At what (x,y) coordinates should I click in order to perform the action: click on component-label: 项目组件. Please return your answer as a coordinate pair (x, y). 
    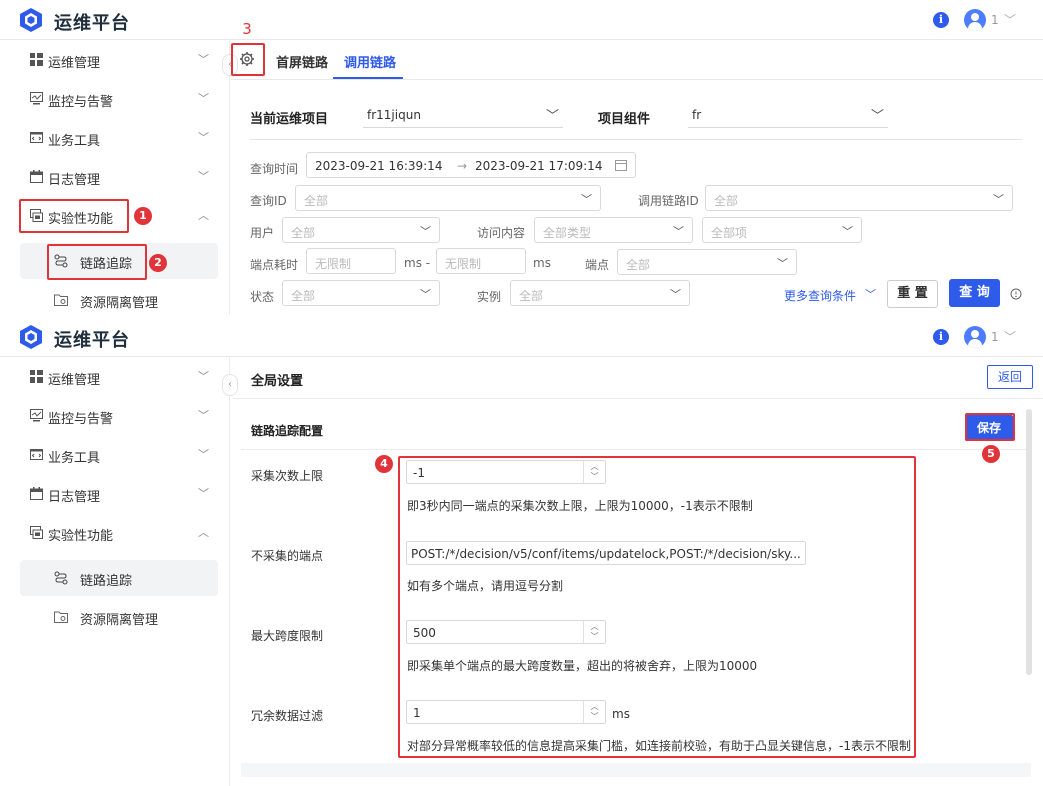
    Looking at the image, I should click on (624, 119).